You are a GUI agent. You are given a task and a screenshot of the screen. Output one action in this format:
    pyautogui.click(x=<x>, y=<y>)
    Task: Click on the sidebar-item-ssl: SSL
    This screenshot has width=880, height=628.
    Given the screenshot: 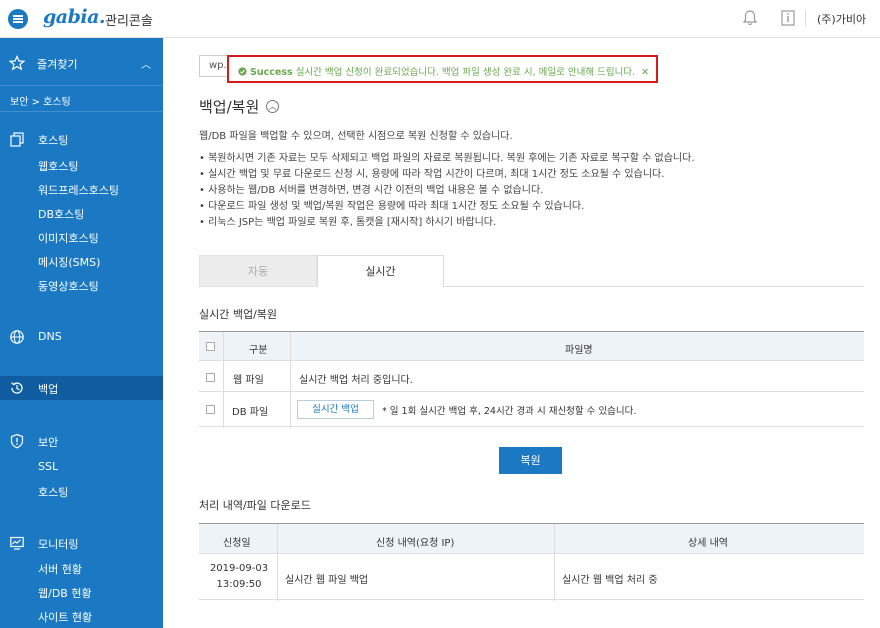 What is the action you would take?
    pyautogui.click(x=48, y=466)
    